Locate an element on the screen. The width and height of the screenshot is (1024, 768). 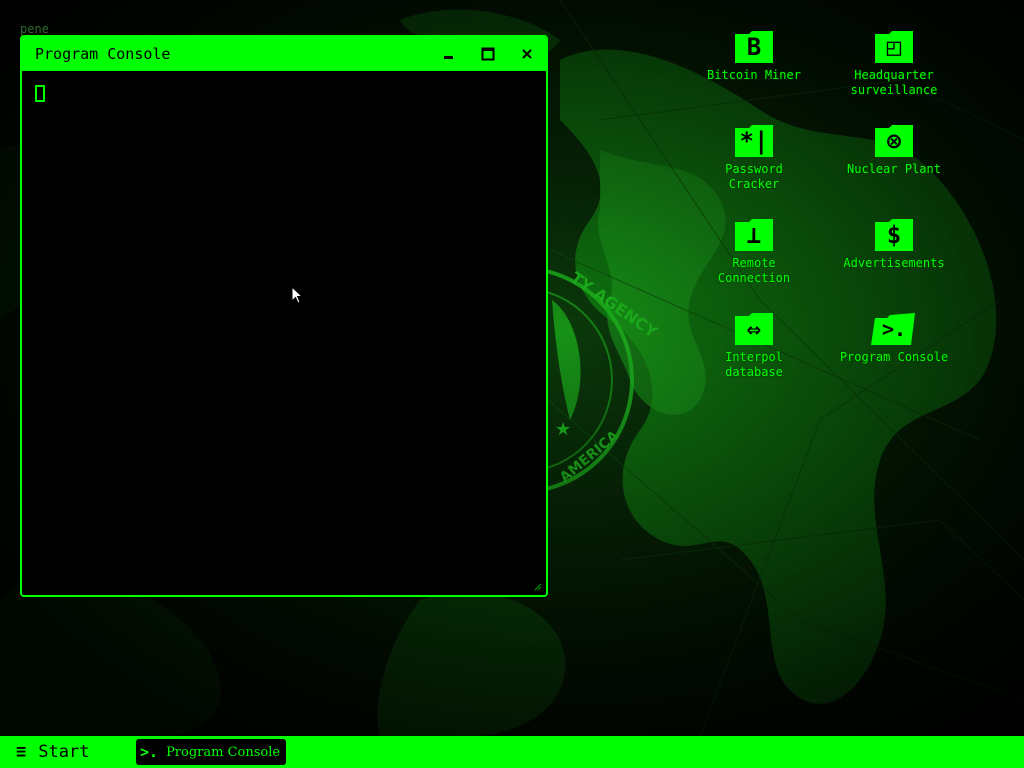
remote-icon: ⊥ is located at coordinates (754, 235).